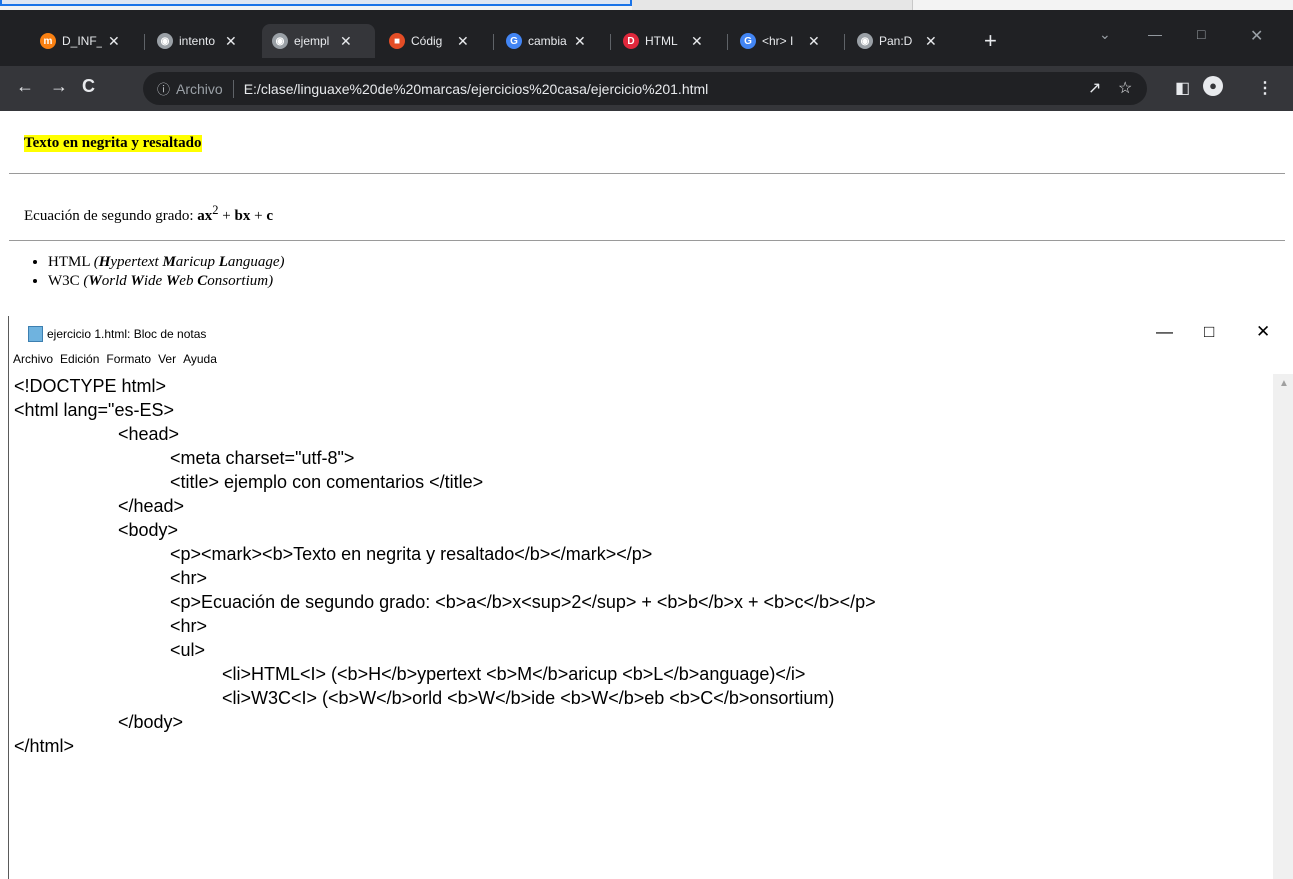 This screenshot has width=1293, height=879. What do you see at coordinates (651, 333) in the screenshot?
I see `notepad-titlebar: ejercicio 1.html: Bloc de notas — □ ✕` at bounding box center [651, 333].